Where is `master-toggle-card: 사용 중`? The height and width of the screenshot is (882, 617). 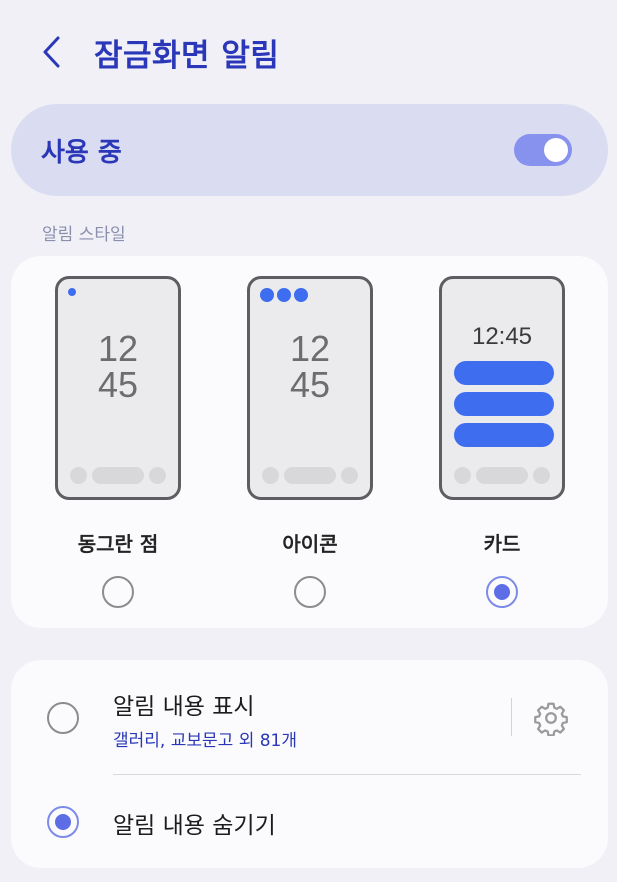
master-toggle-card: 사용 중 is located at coordinates (309, 150).